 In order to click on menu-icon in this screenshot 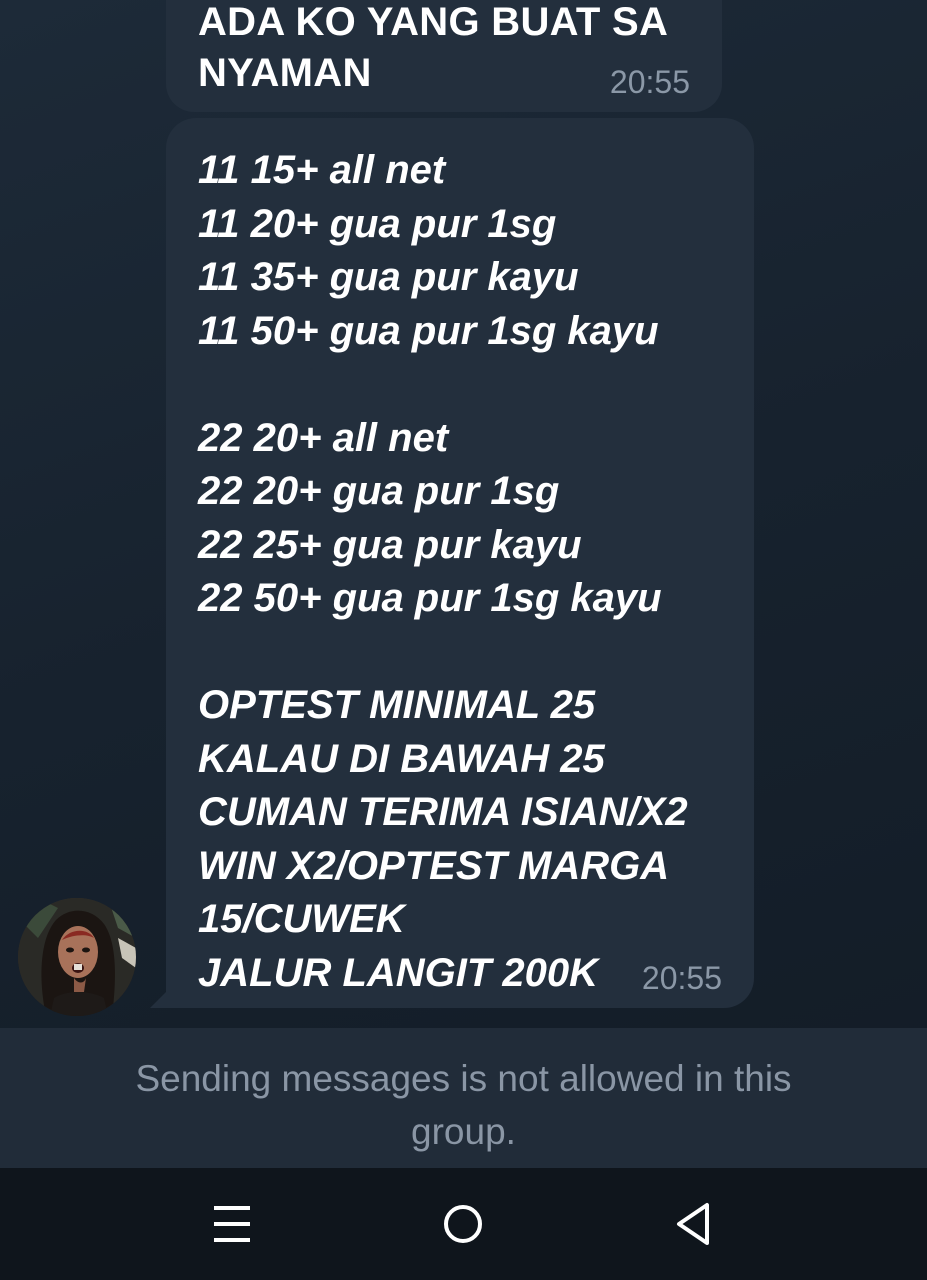, I will do `click(232, 1224)`.